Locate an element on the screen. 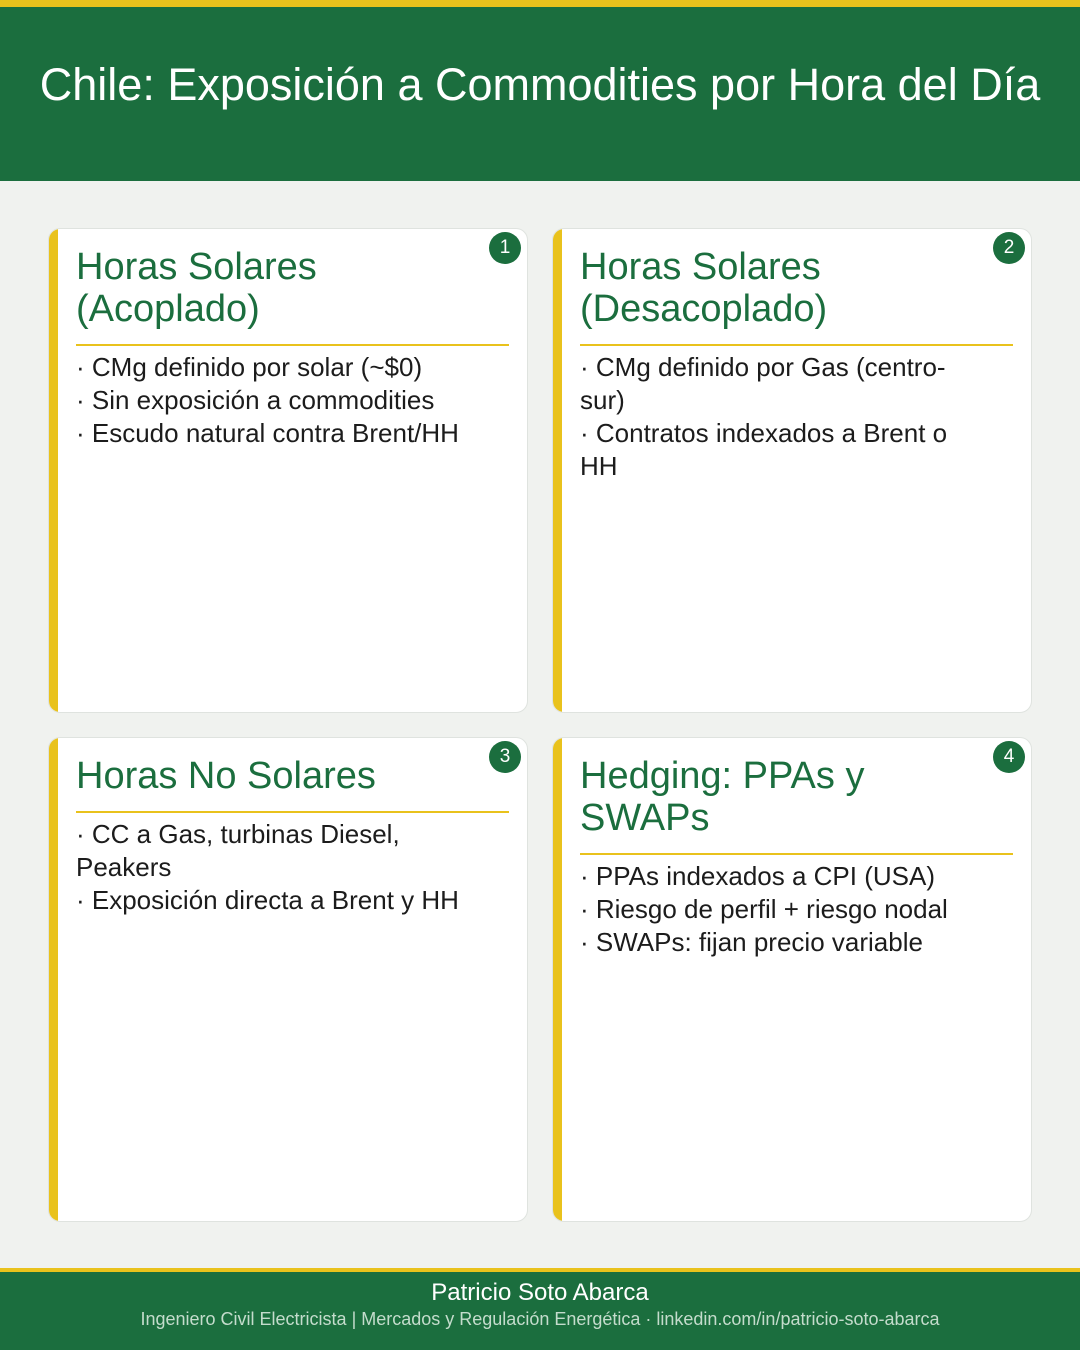 This screenshot has height=1350, width=1080. card-number-badge: 4 is located at coordinates (1009, 757).